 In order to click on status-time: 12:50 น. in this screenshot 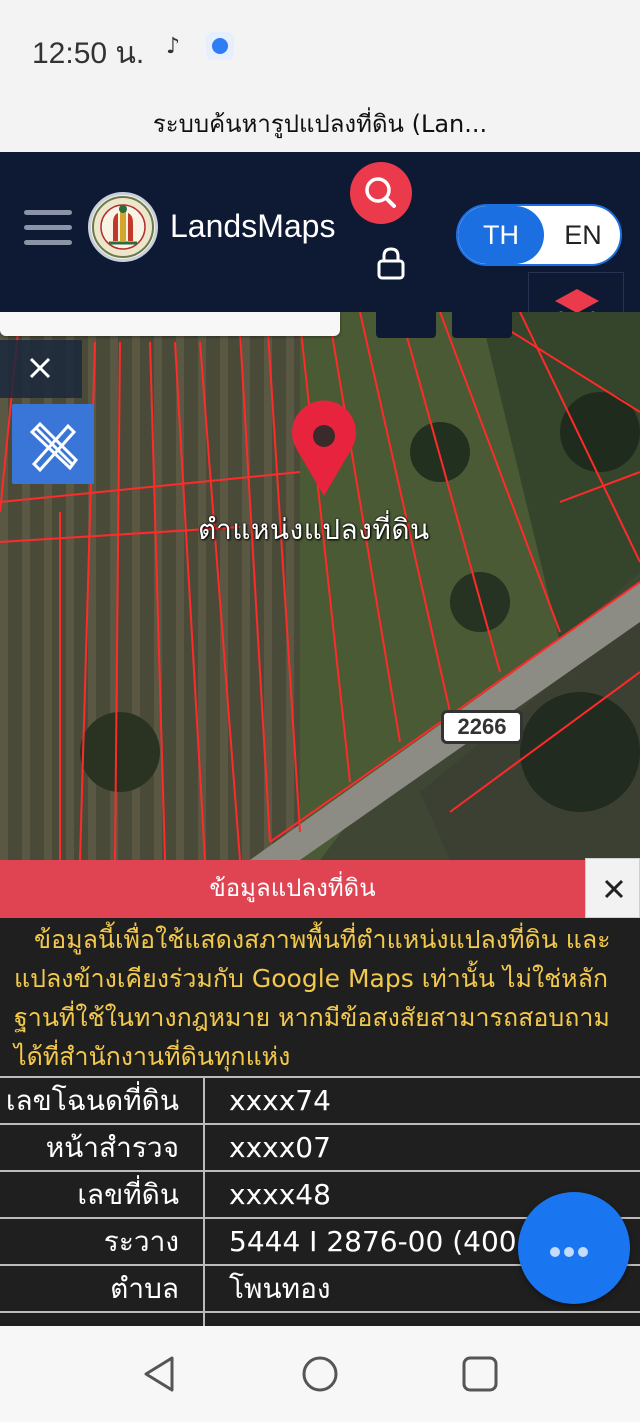, I will do `click(88, 53)`.